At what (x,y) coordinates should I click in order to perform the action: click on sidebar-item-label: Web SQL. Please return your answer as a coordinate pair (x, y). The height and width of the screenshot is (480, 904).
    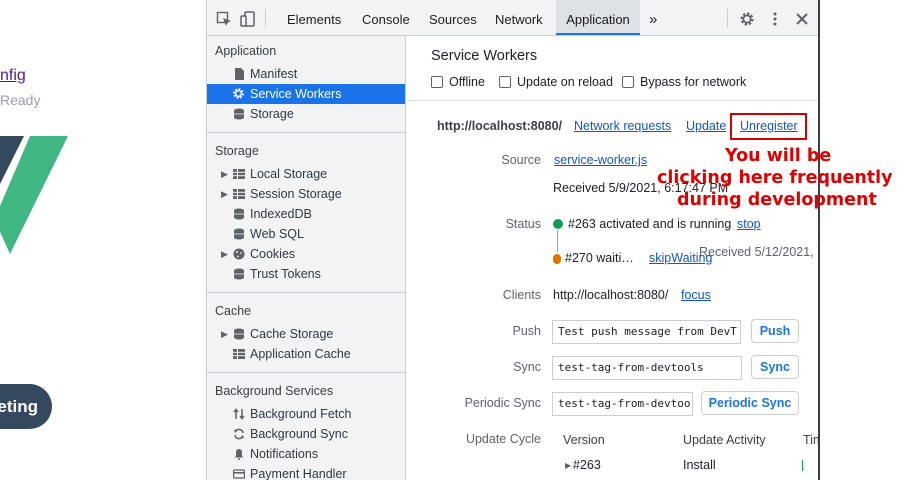
    Looking at the image, I should click on (277, 234).